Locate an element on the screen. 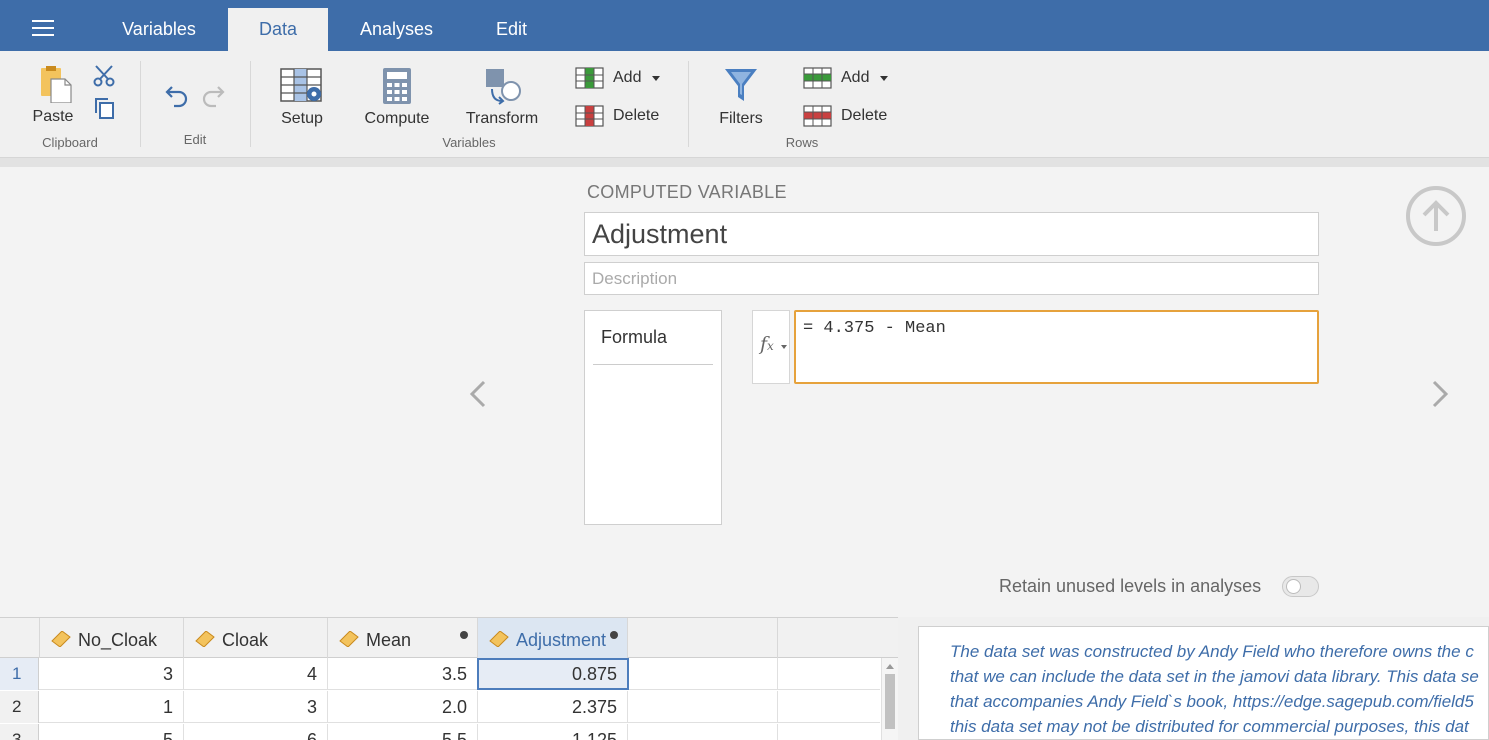 The height and width of the screenshot is (740, 1489). compute-label: Compute is located at coordinates (397, 118).